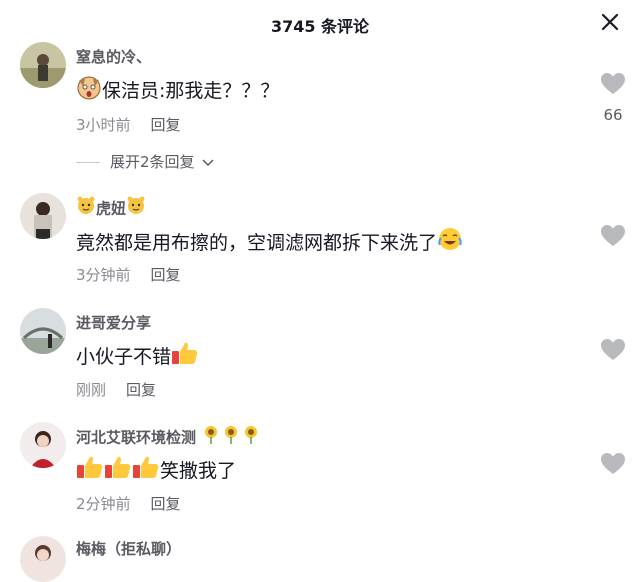  I want to click on comment-text-row: 小伙子不错, so click(137, 357).